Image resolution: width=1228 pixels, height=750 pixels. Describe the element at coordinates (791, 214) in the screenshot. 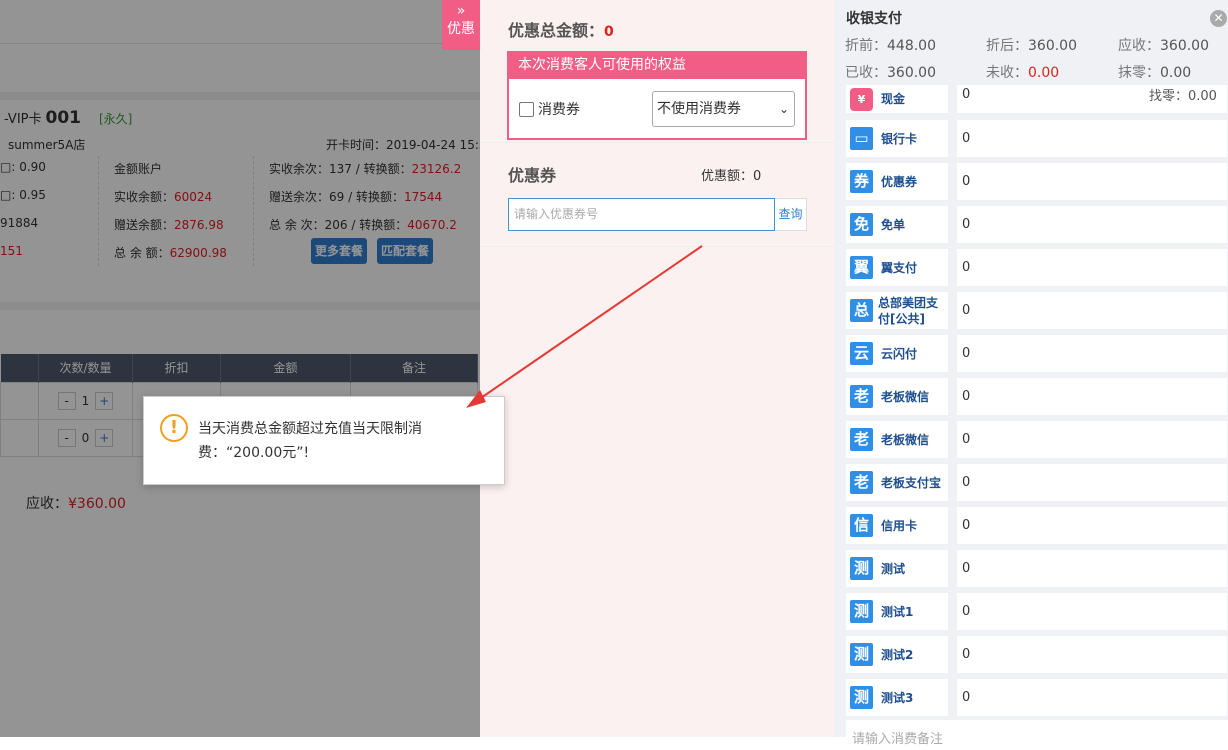

I see `query-button: 查询` at that location.